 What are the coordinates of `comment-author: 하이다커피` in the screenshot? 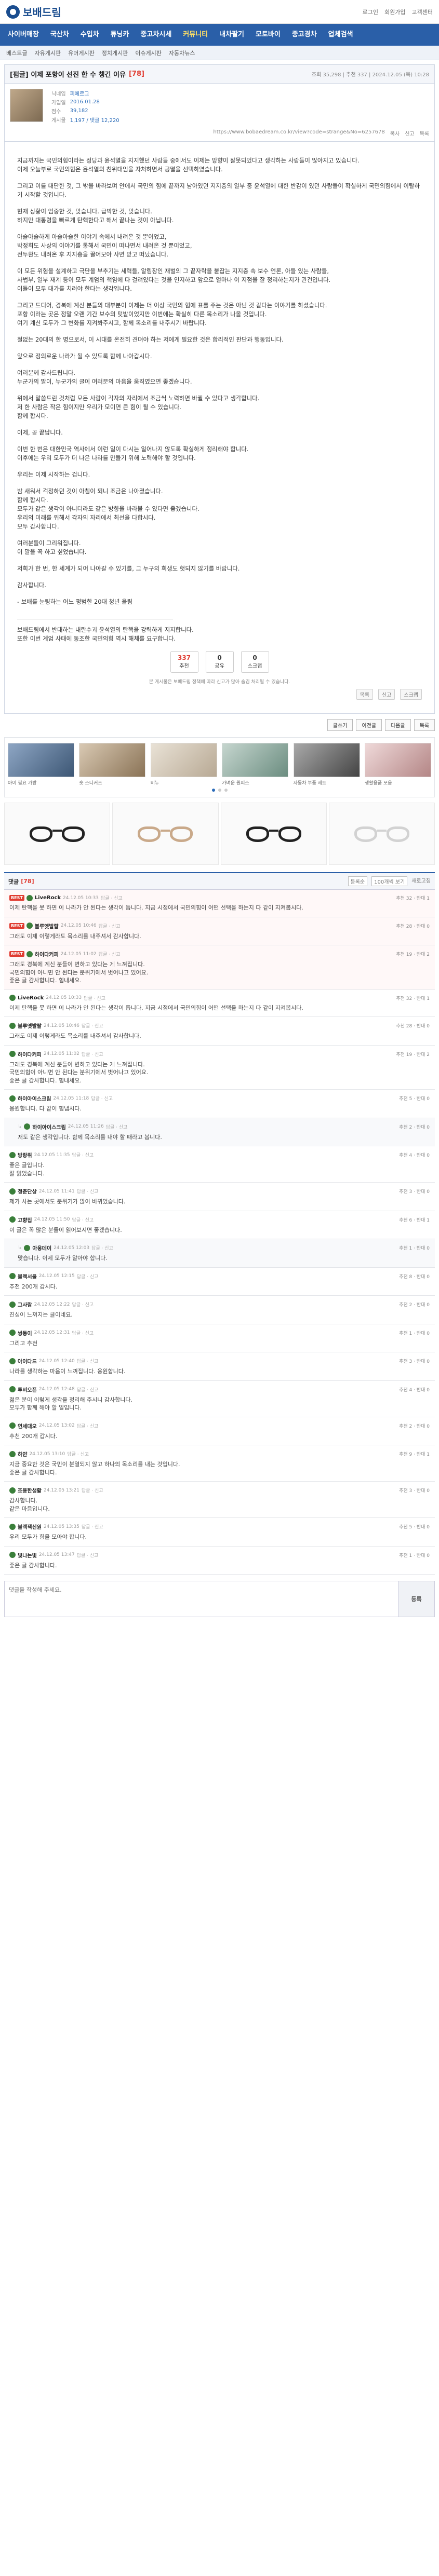 It's located at (47, 954).